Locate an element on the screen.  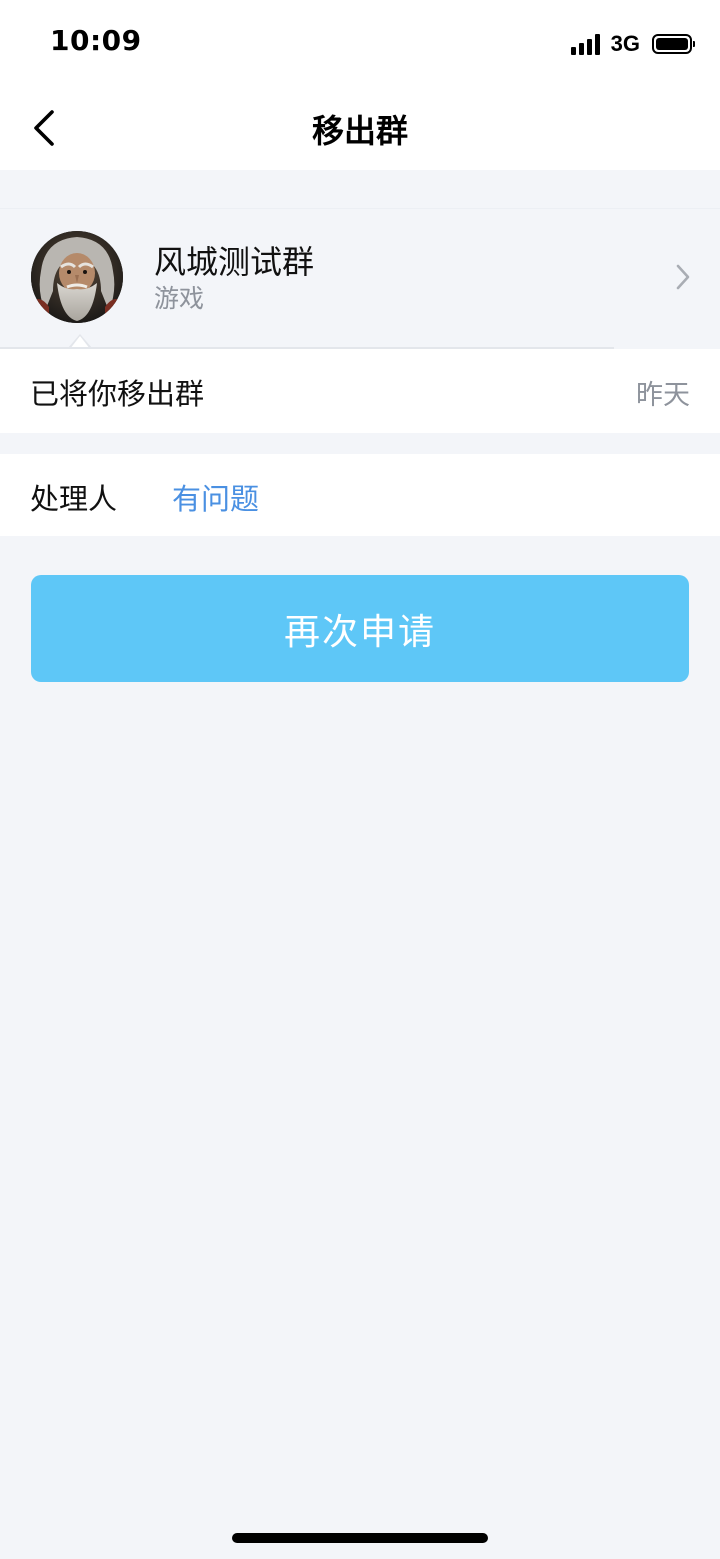
status-bar: 10:09 3G is located at coordinates (360, 43).